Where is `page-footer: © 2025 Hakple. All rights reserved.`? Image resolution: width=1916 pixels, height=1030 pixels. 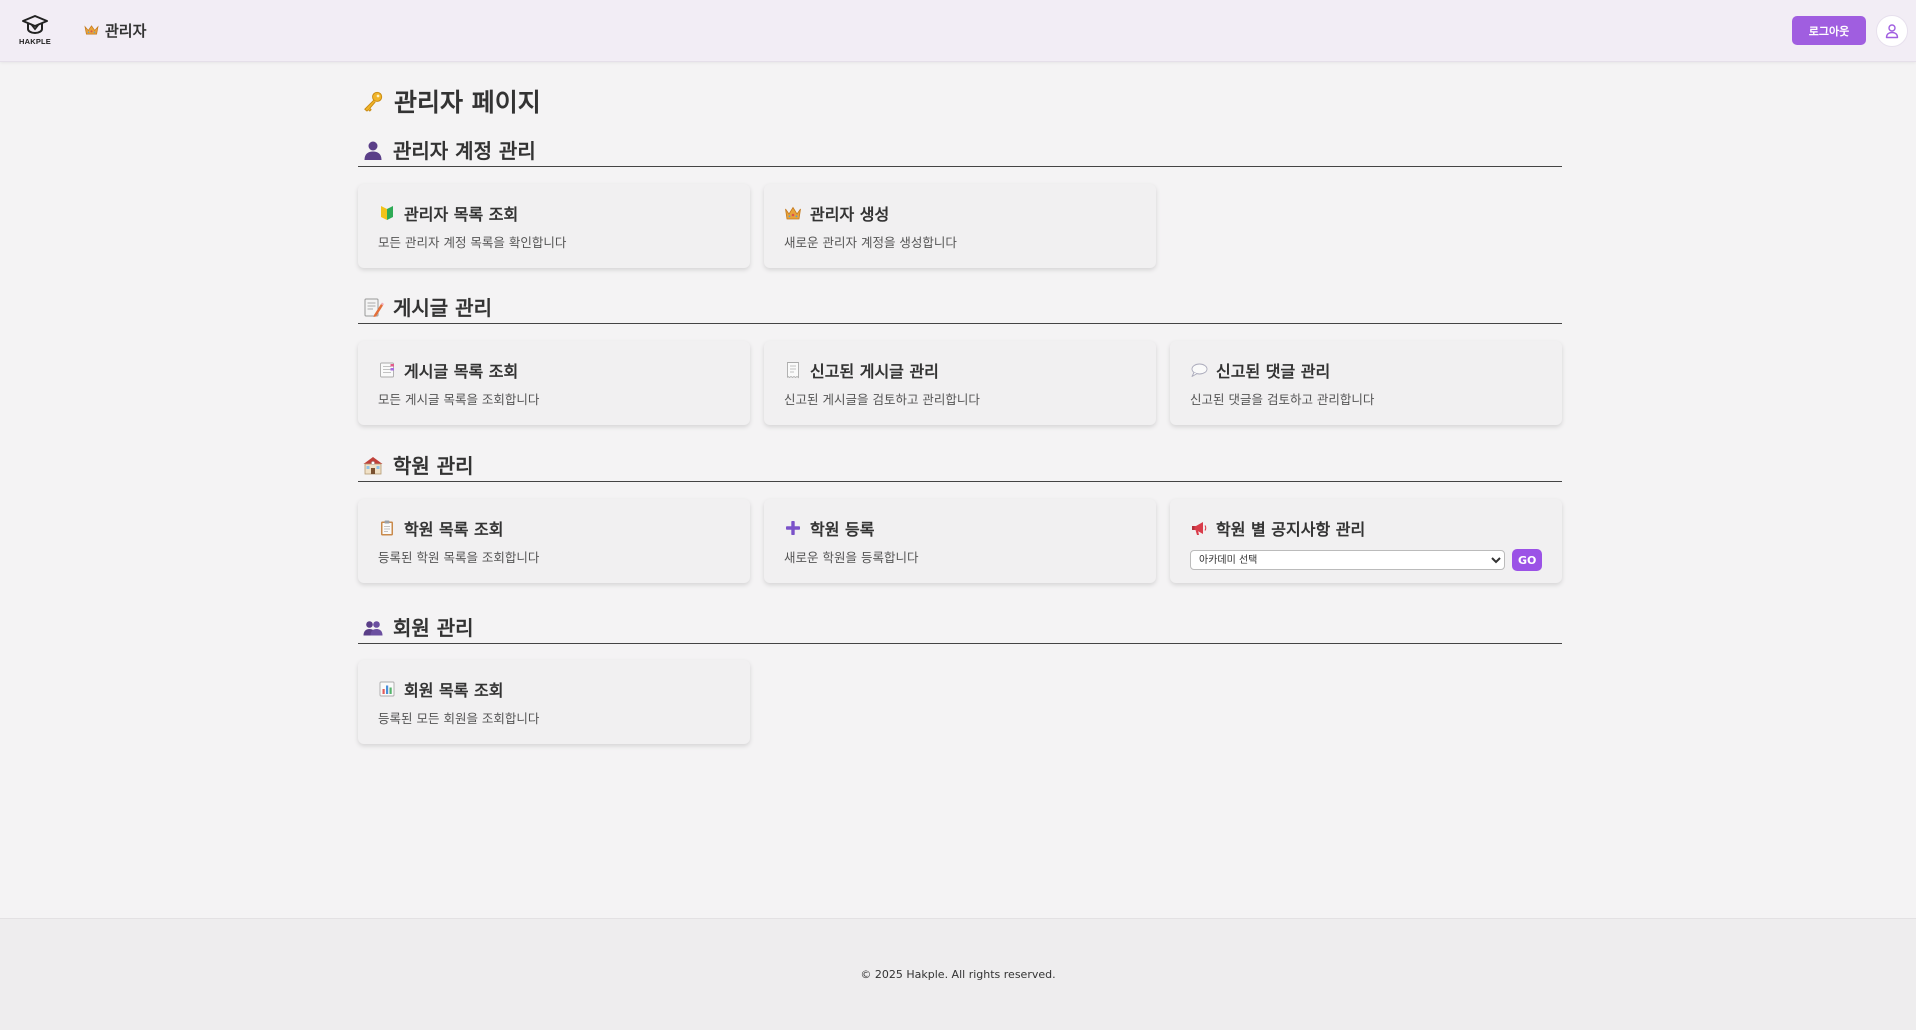 page-footer: © 2025 Hakple. All rights reserved. is located at coordinates (958, 974).